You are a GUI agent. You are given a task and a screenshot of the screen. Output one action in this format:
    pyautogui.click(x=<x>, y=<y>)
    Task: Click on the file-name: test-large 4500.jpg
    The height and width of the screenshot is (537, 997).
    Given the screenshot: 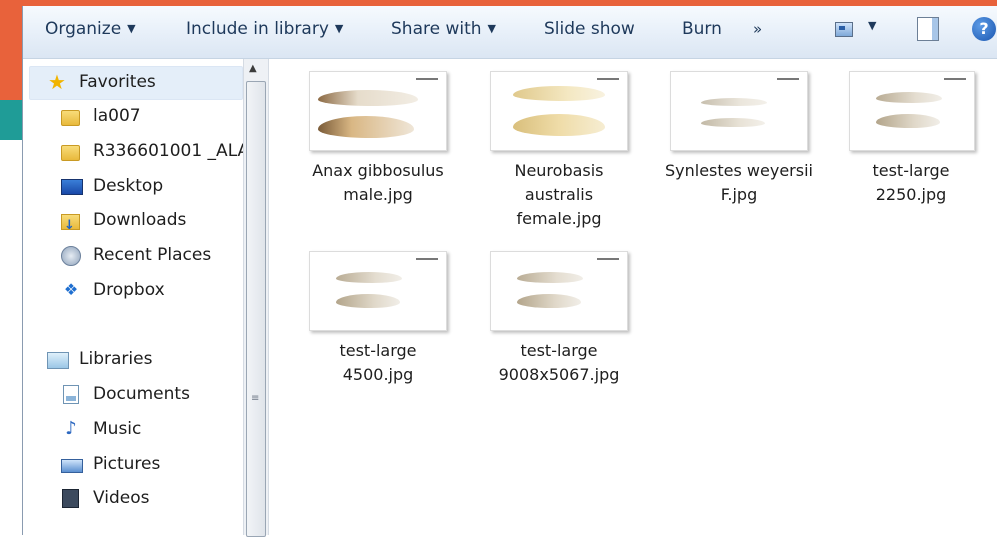 What is the action you would take?
    pyautogui.click(x=378, y=363)
    